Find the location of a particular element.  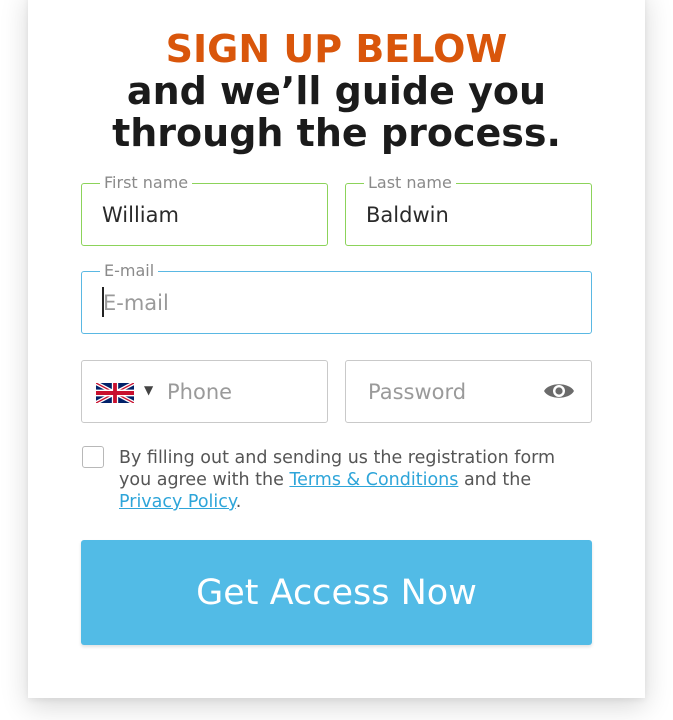

first-name-value: William is located at coordinates (140, 214).